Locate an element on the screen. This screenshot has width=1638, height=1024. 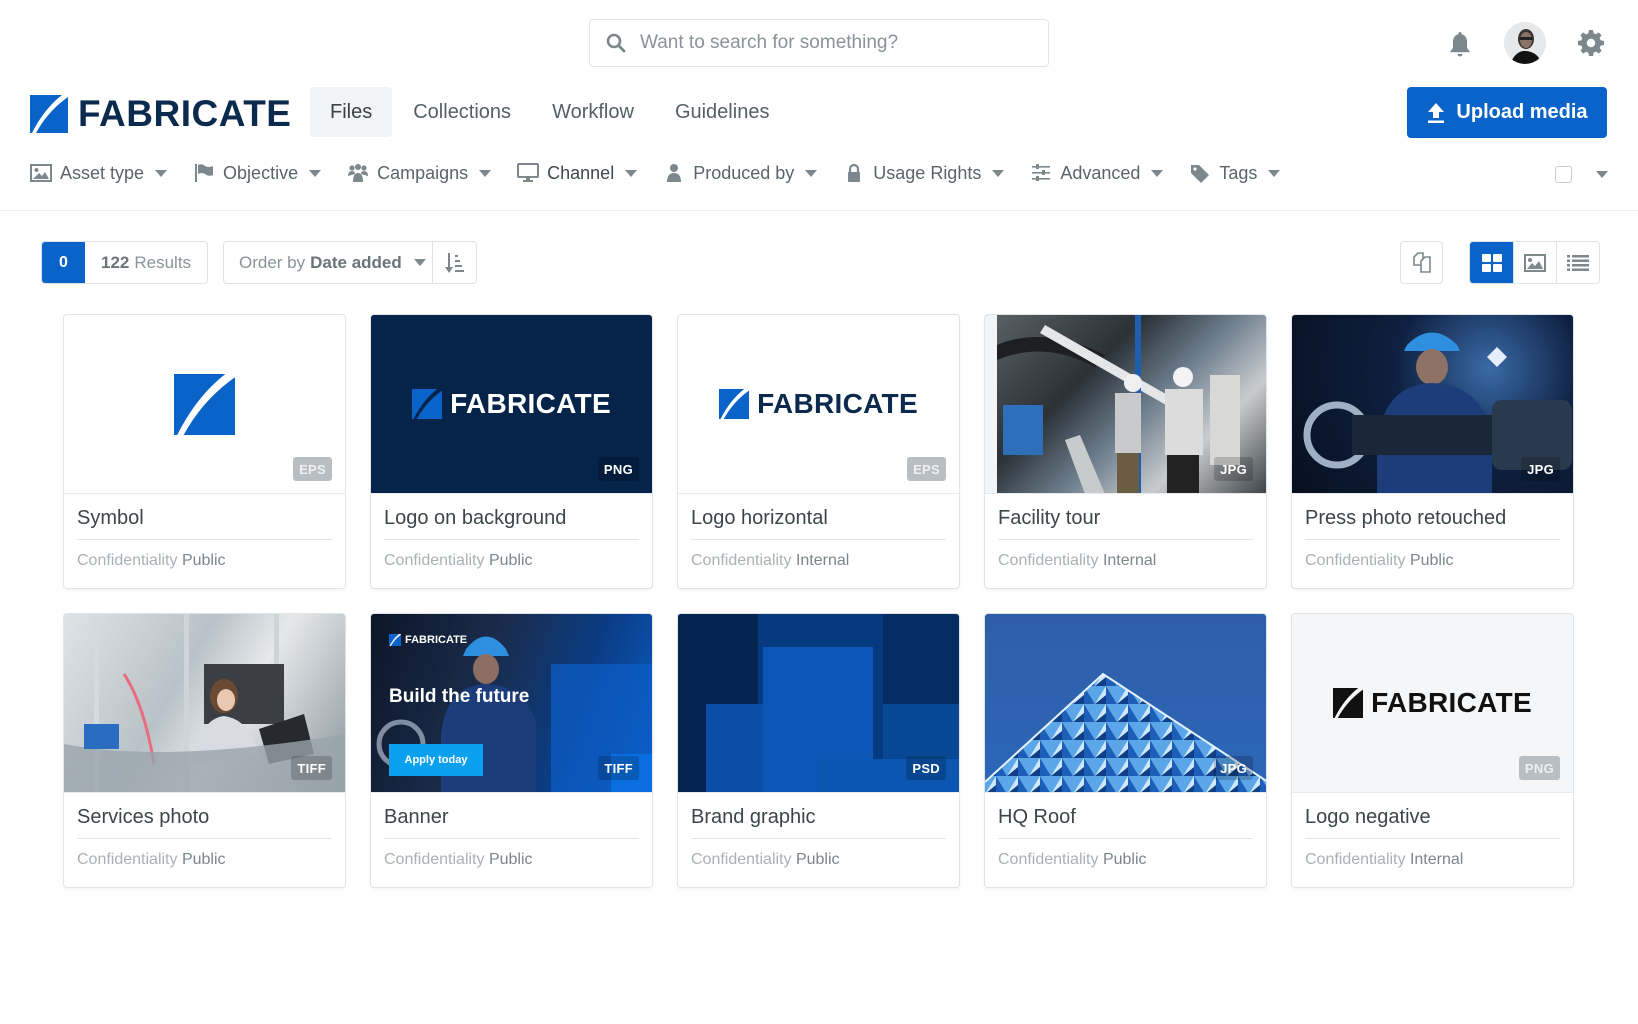
asset-title: Facility tour is located at coordinates (1125, 523).